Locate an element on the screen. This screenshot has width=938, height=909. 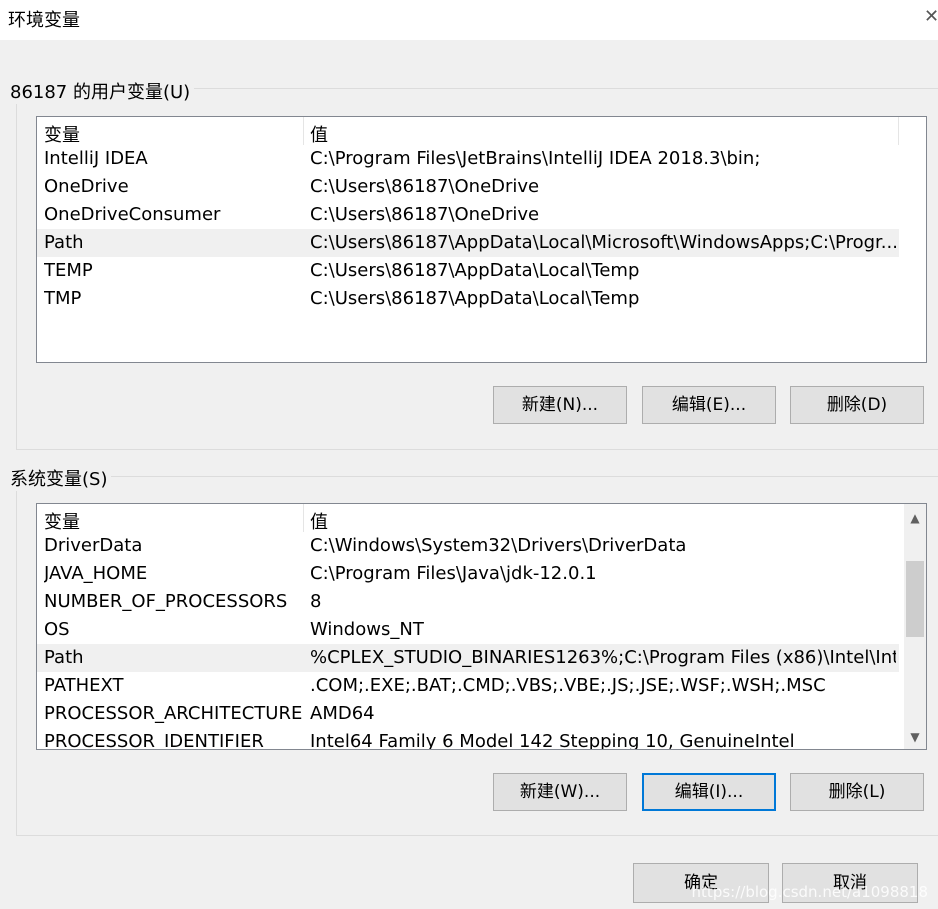
user-delete-button: 删除(D) is located at coordinates (857, 405).